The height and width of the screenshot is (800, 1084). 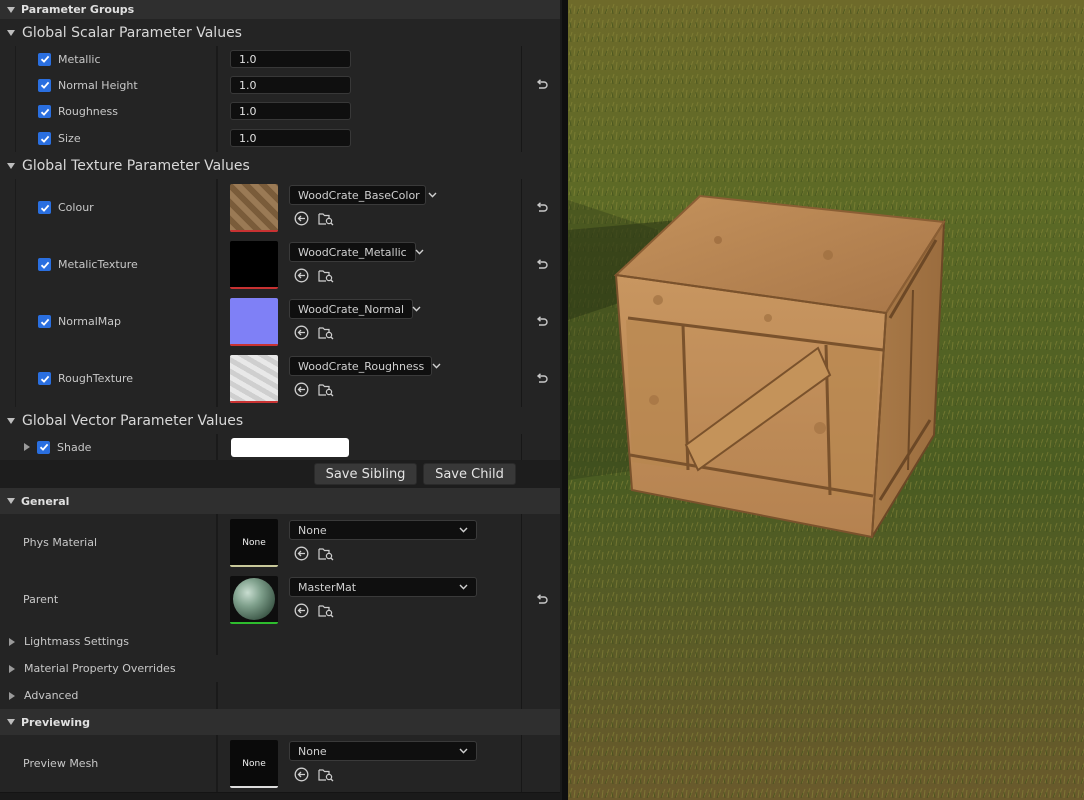 What do you see at coordinates (280, 166) in the screenshot?
I see `texture-group-header: Global Texture Parameter Values` at bounding box center [280, 166].